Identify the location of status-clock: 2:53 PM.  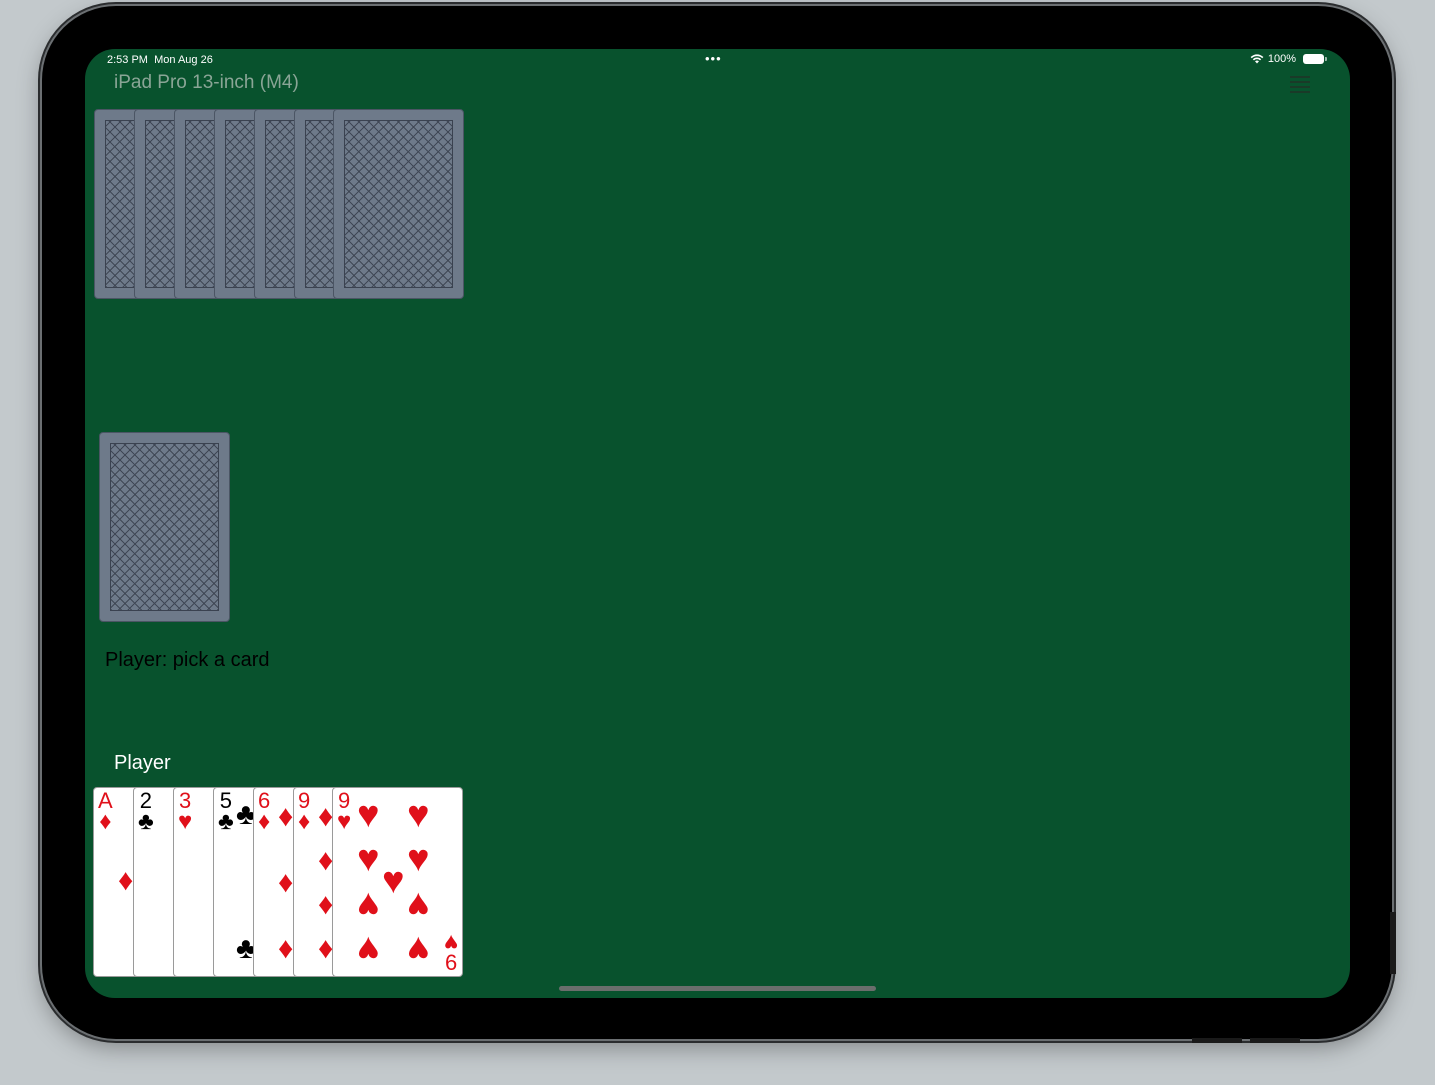
(127, 60).